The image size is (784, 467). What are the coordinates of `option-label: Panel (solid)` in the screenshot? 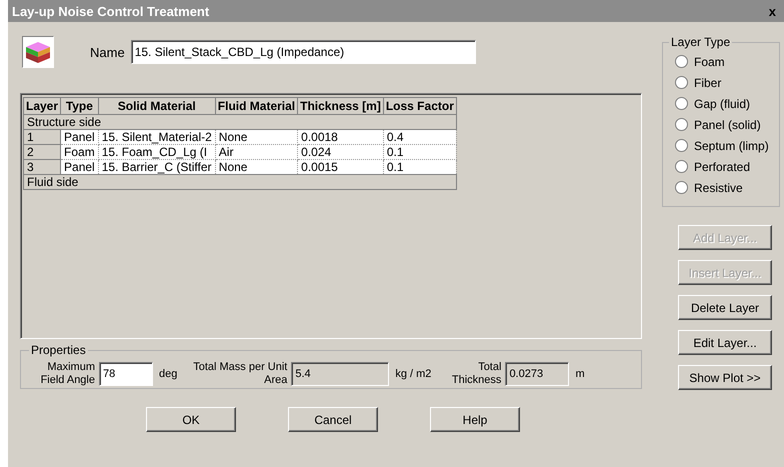 It's located at (727, 125).